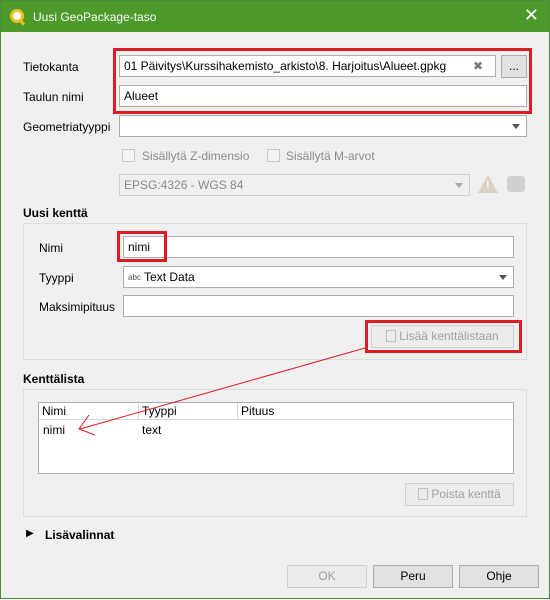  What do you see at coordinates (222, 391) in the screenshot?
I see `annotation-arrow` at bounding box center [222, 391].